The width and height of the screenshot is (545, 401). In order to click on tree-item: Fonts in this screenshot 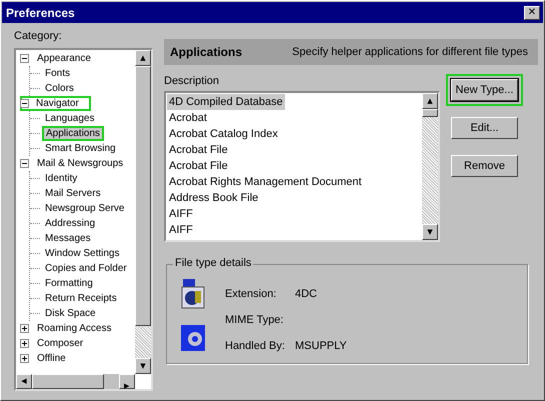, I will do `click(58, 73)`.